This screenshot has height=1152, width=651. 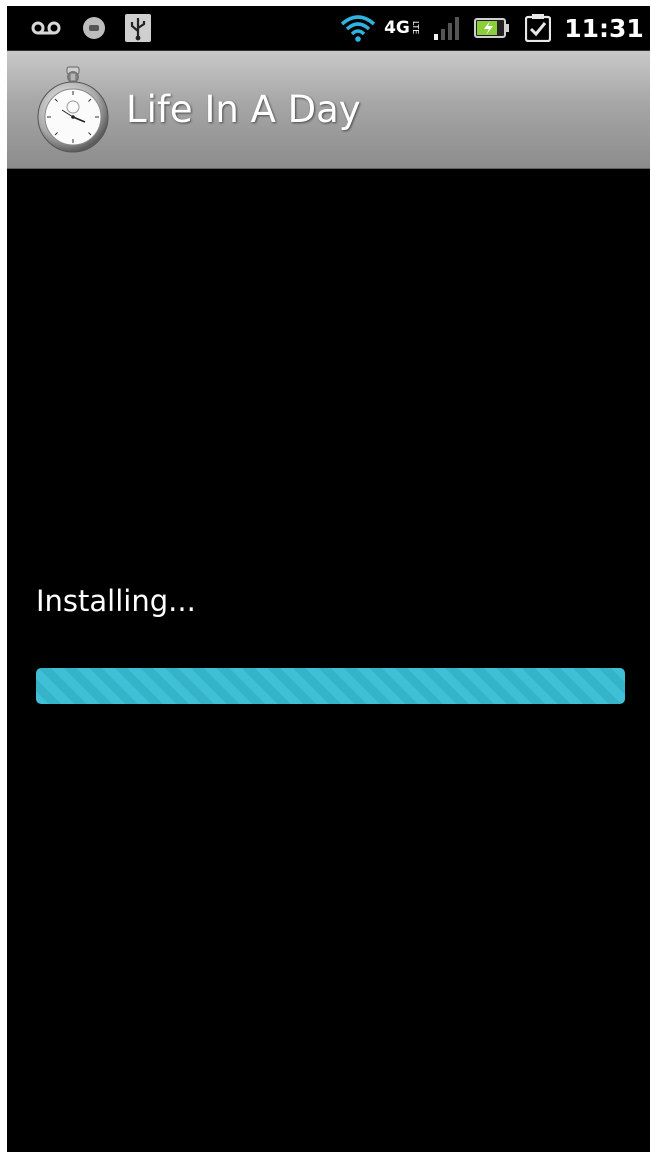 I want to click on network-sub-label: LTE, so click(x=415, y=28).